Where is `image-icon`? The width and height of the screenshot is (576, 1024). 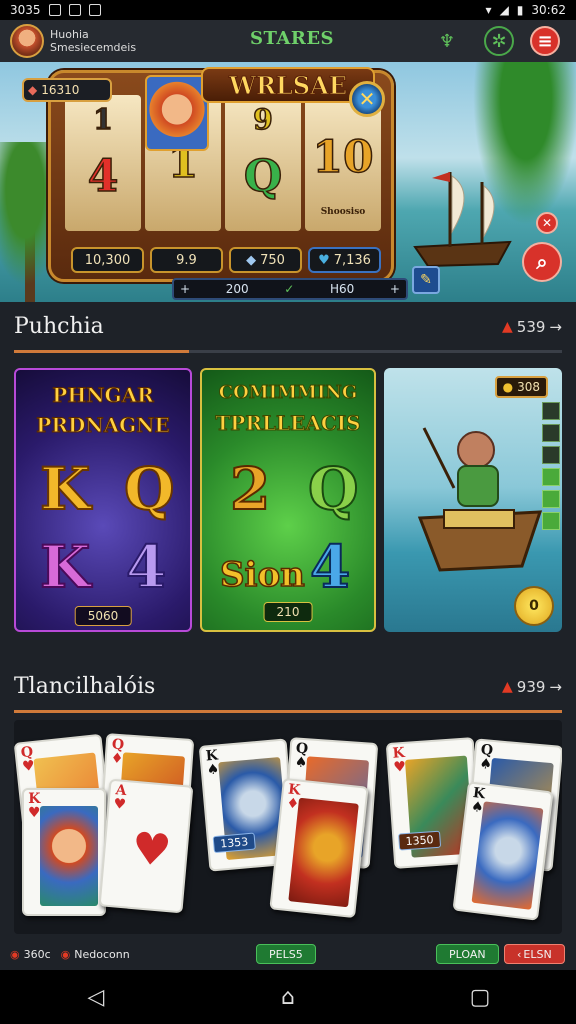 image-icon is located at coordinates (74, 10).